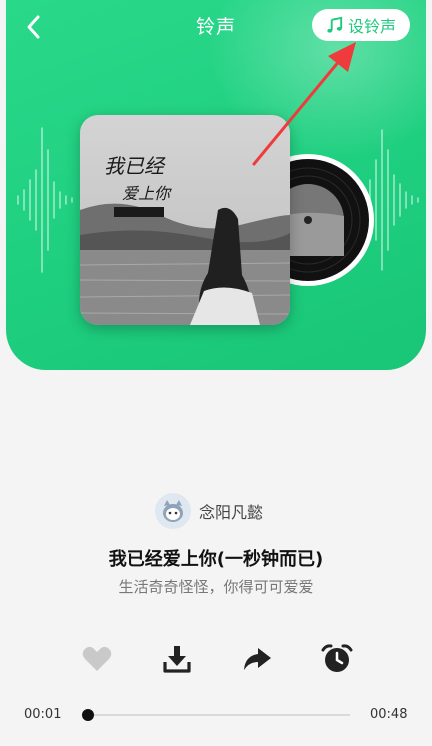  Describe the element at coordinates (216, 559) in the screenshot. I see `song-title: 我已经爱上你(一秒钟而已)` at that location.